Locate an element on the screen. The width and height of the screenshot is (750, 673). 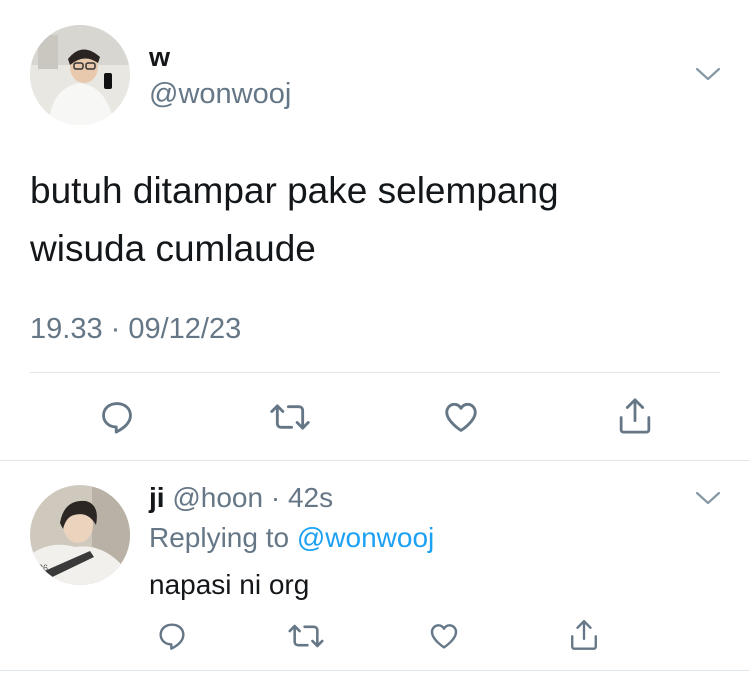
tweet-timestamp: 19.33 · 09/12/23 is located at coordinates (135, 329).